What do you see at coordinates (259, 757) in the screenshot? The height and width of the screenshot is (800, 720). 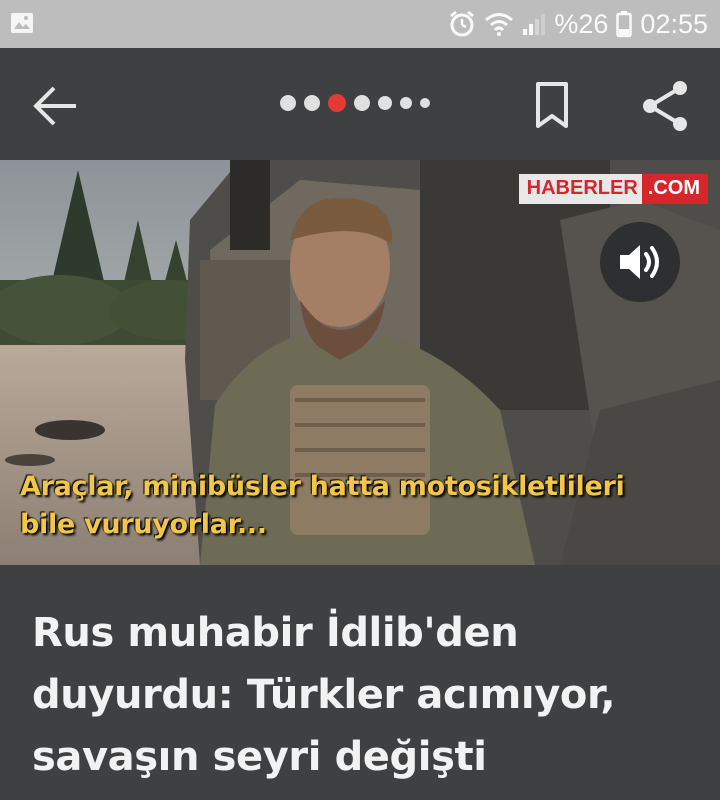 I see `headline-line-3: savaşın seyri değişti` at bounding box center [259, 757].